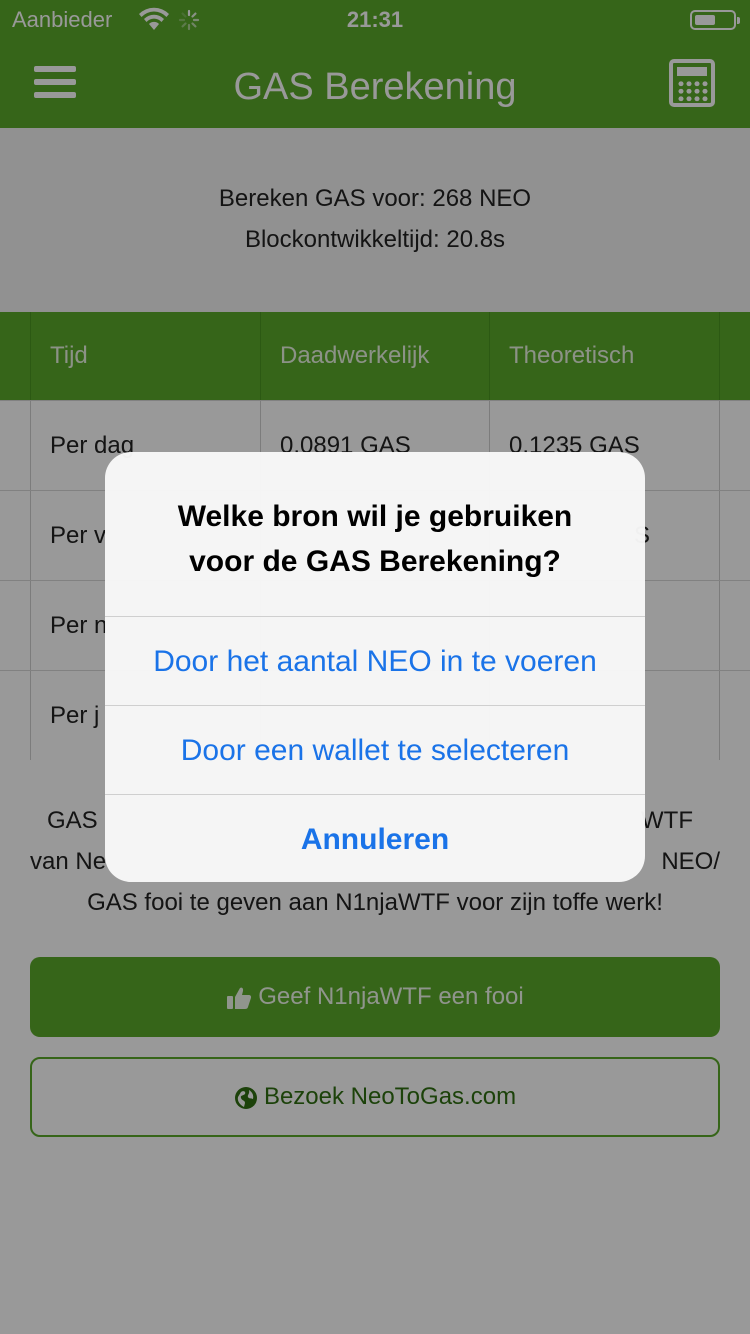 This screenshot has width=750, height=1334. What do you see at coordinates (375, 749) in the screenshot?
I see `select-wallet-option: Door een wallet te selecteren` at bounding box center [375, 749].